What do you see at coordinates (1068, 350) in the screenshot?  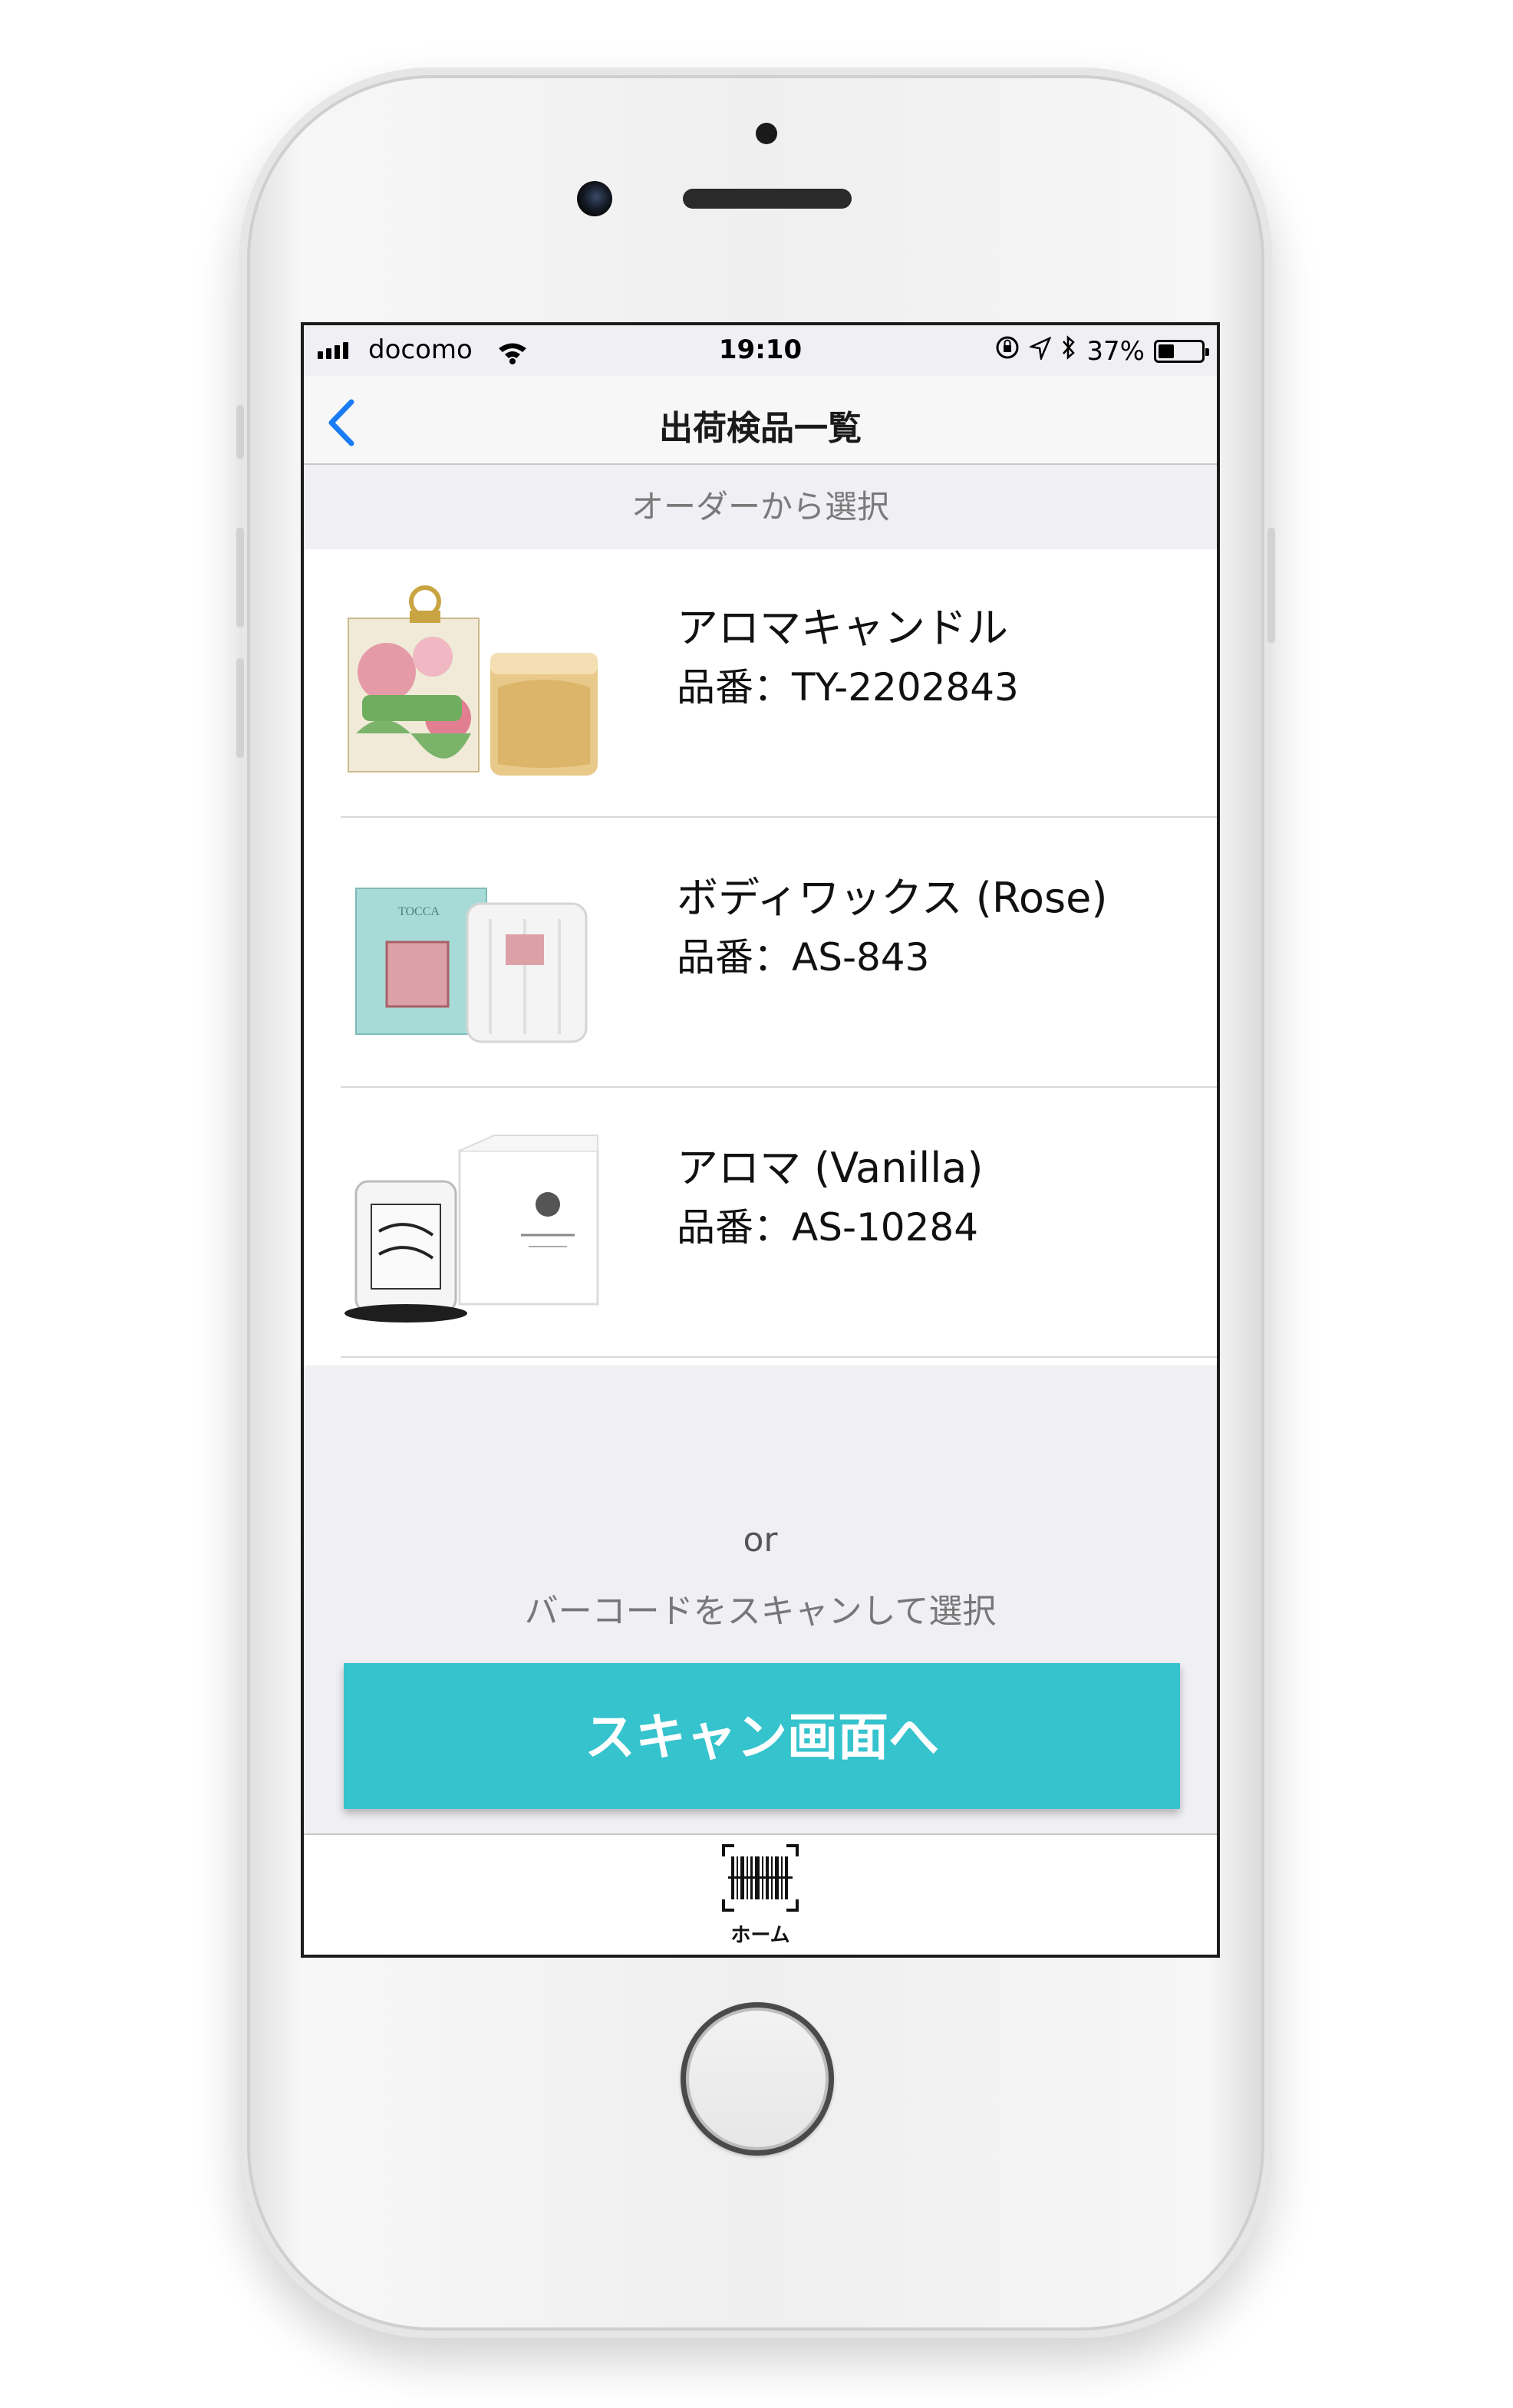 I see `bluetooth-icon` at bounding box center [1068, 350].